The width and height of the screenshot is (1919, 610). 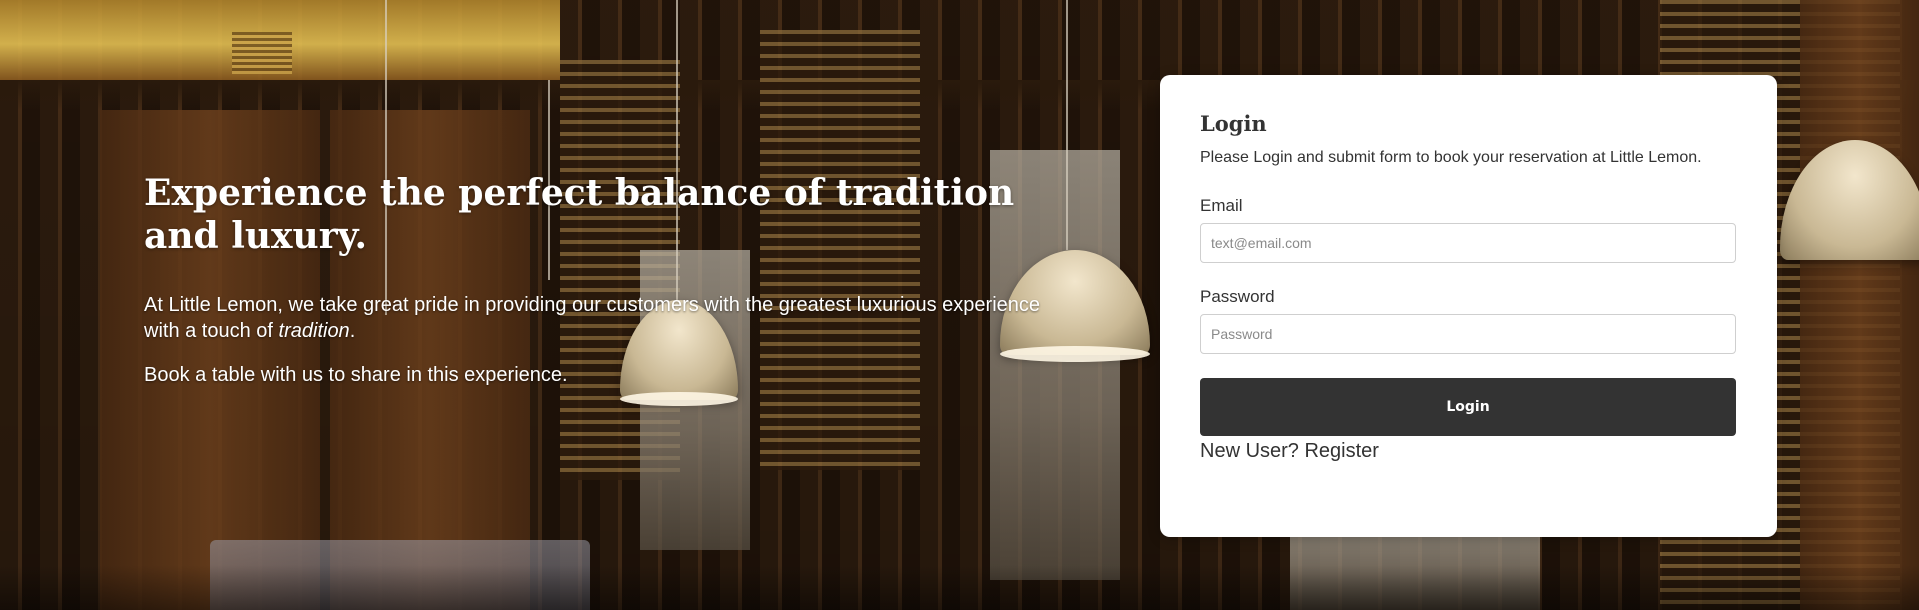 What do you see at coordinates (1468, 334) in the screenshot?
I see `password-field` at bounding box center [1468, 334].